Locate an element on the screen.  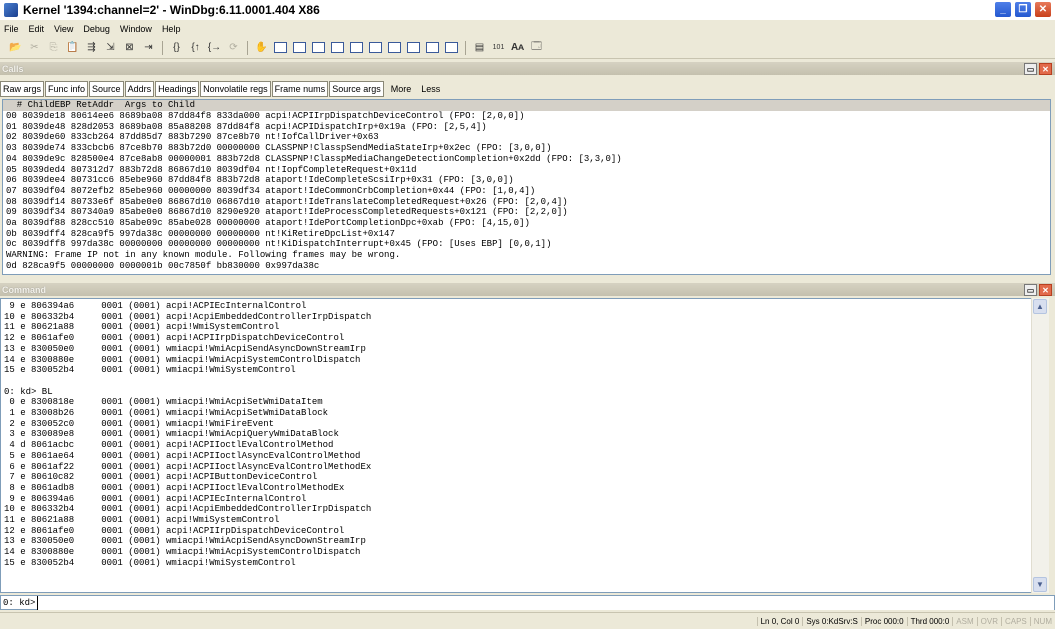
headings-button: Headings is located at coordinates (177, 89).